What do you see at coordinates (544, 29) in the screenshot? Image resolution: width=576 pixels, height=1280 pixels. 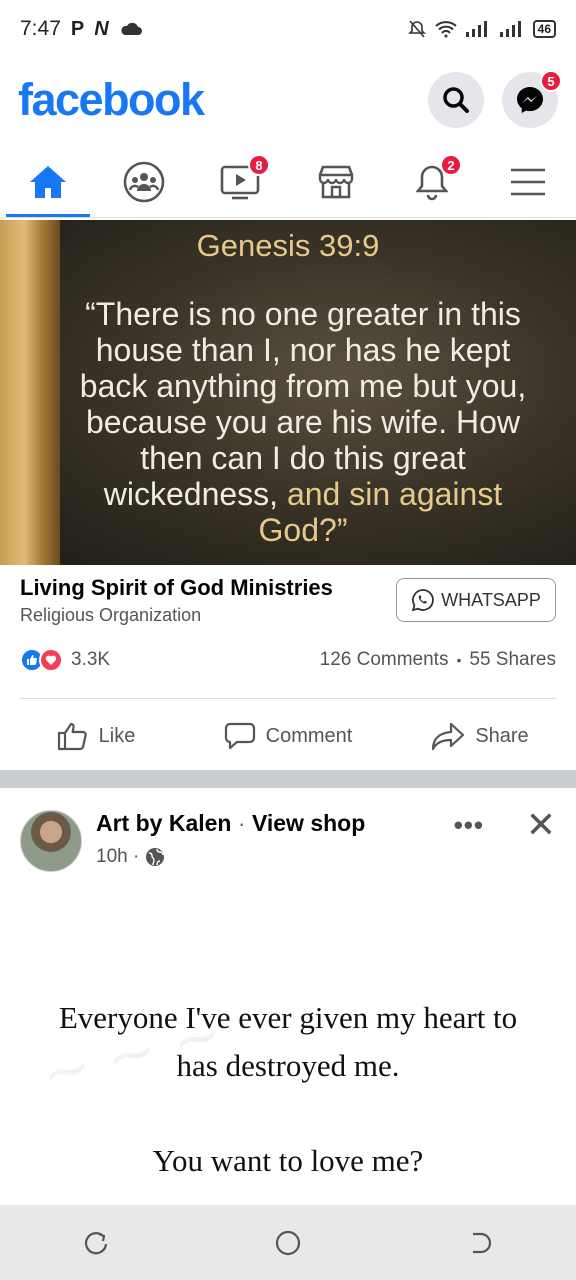 I see `battery-icon: 46` at bounding box center [544, 29].